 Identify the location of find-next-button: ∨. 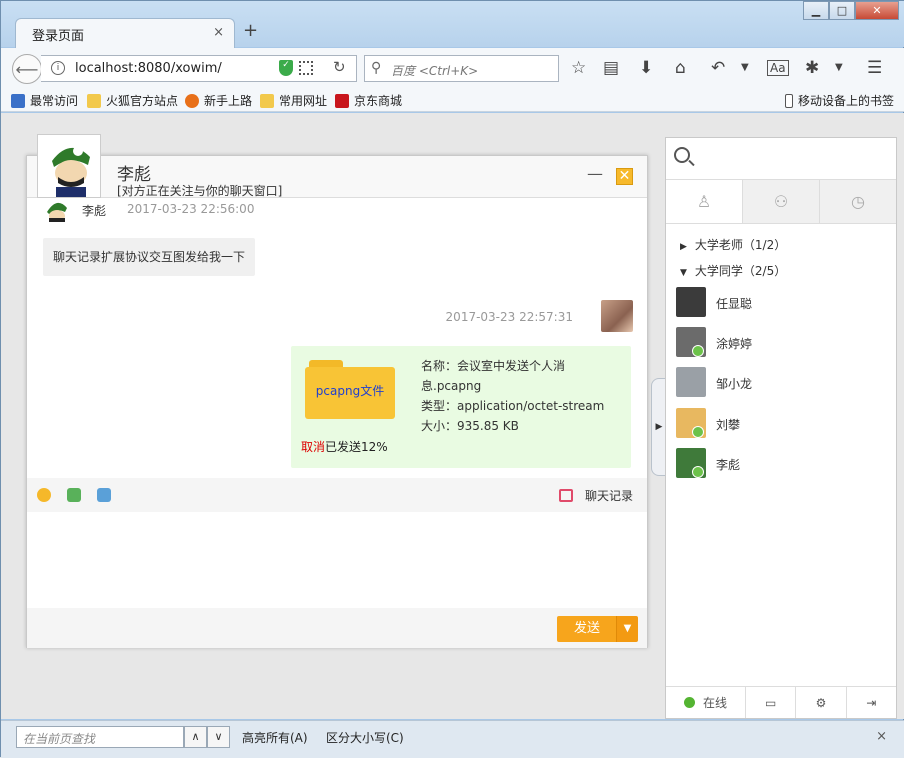
(218, 737).